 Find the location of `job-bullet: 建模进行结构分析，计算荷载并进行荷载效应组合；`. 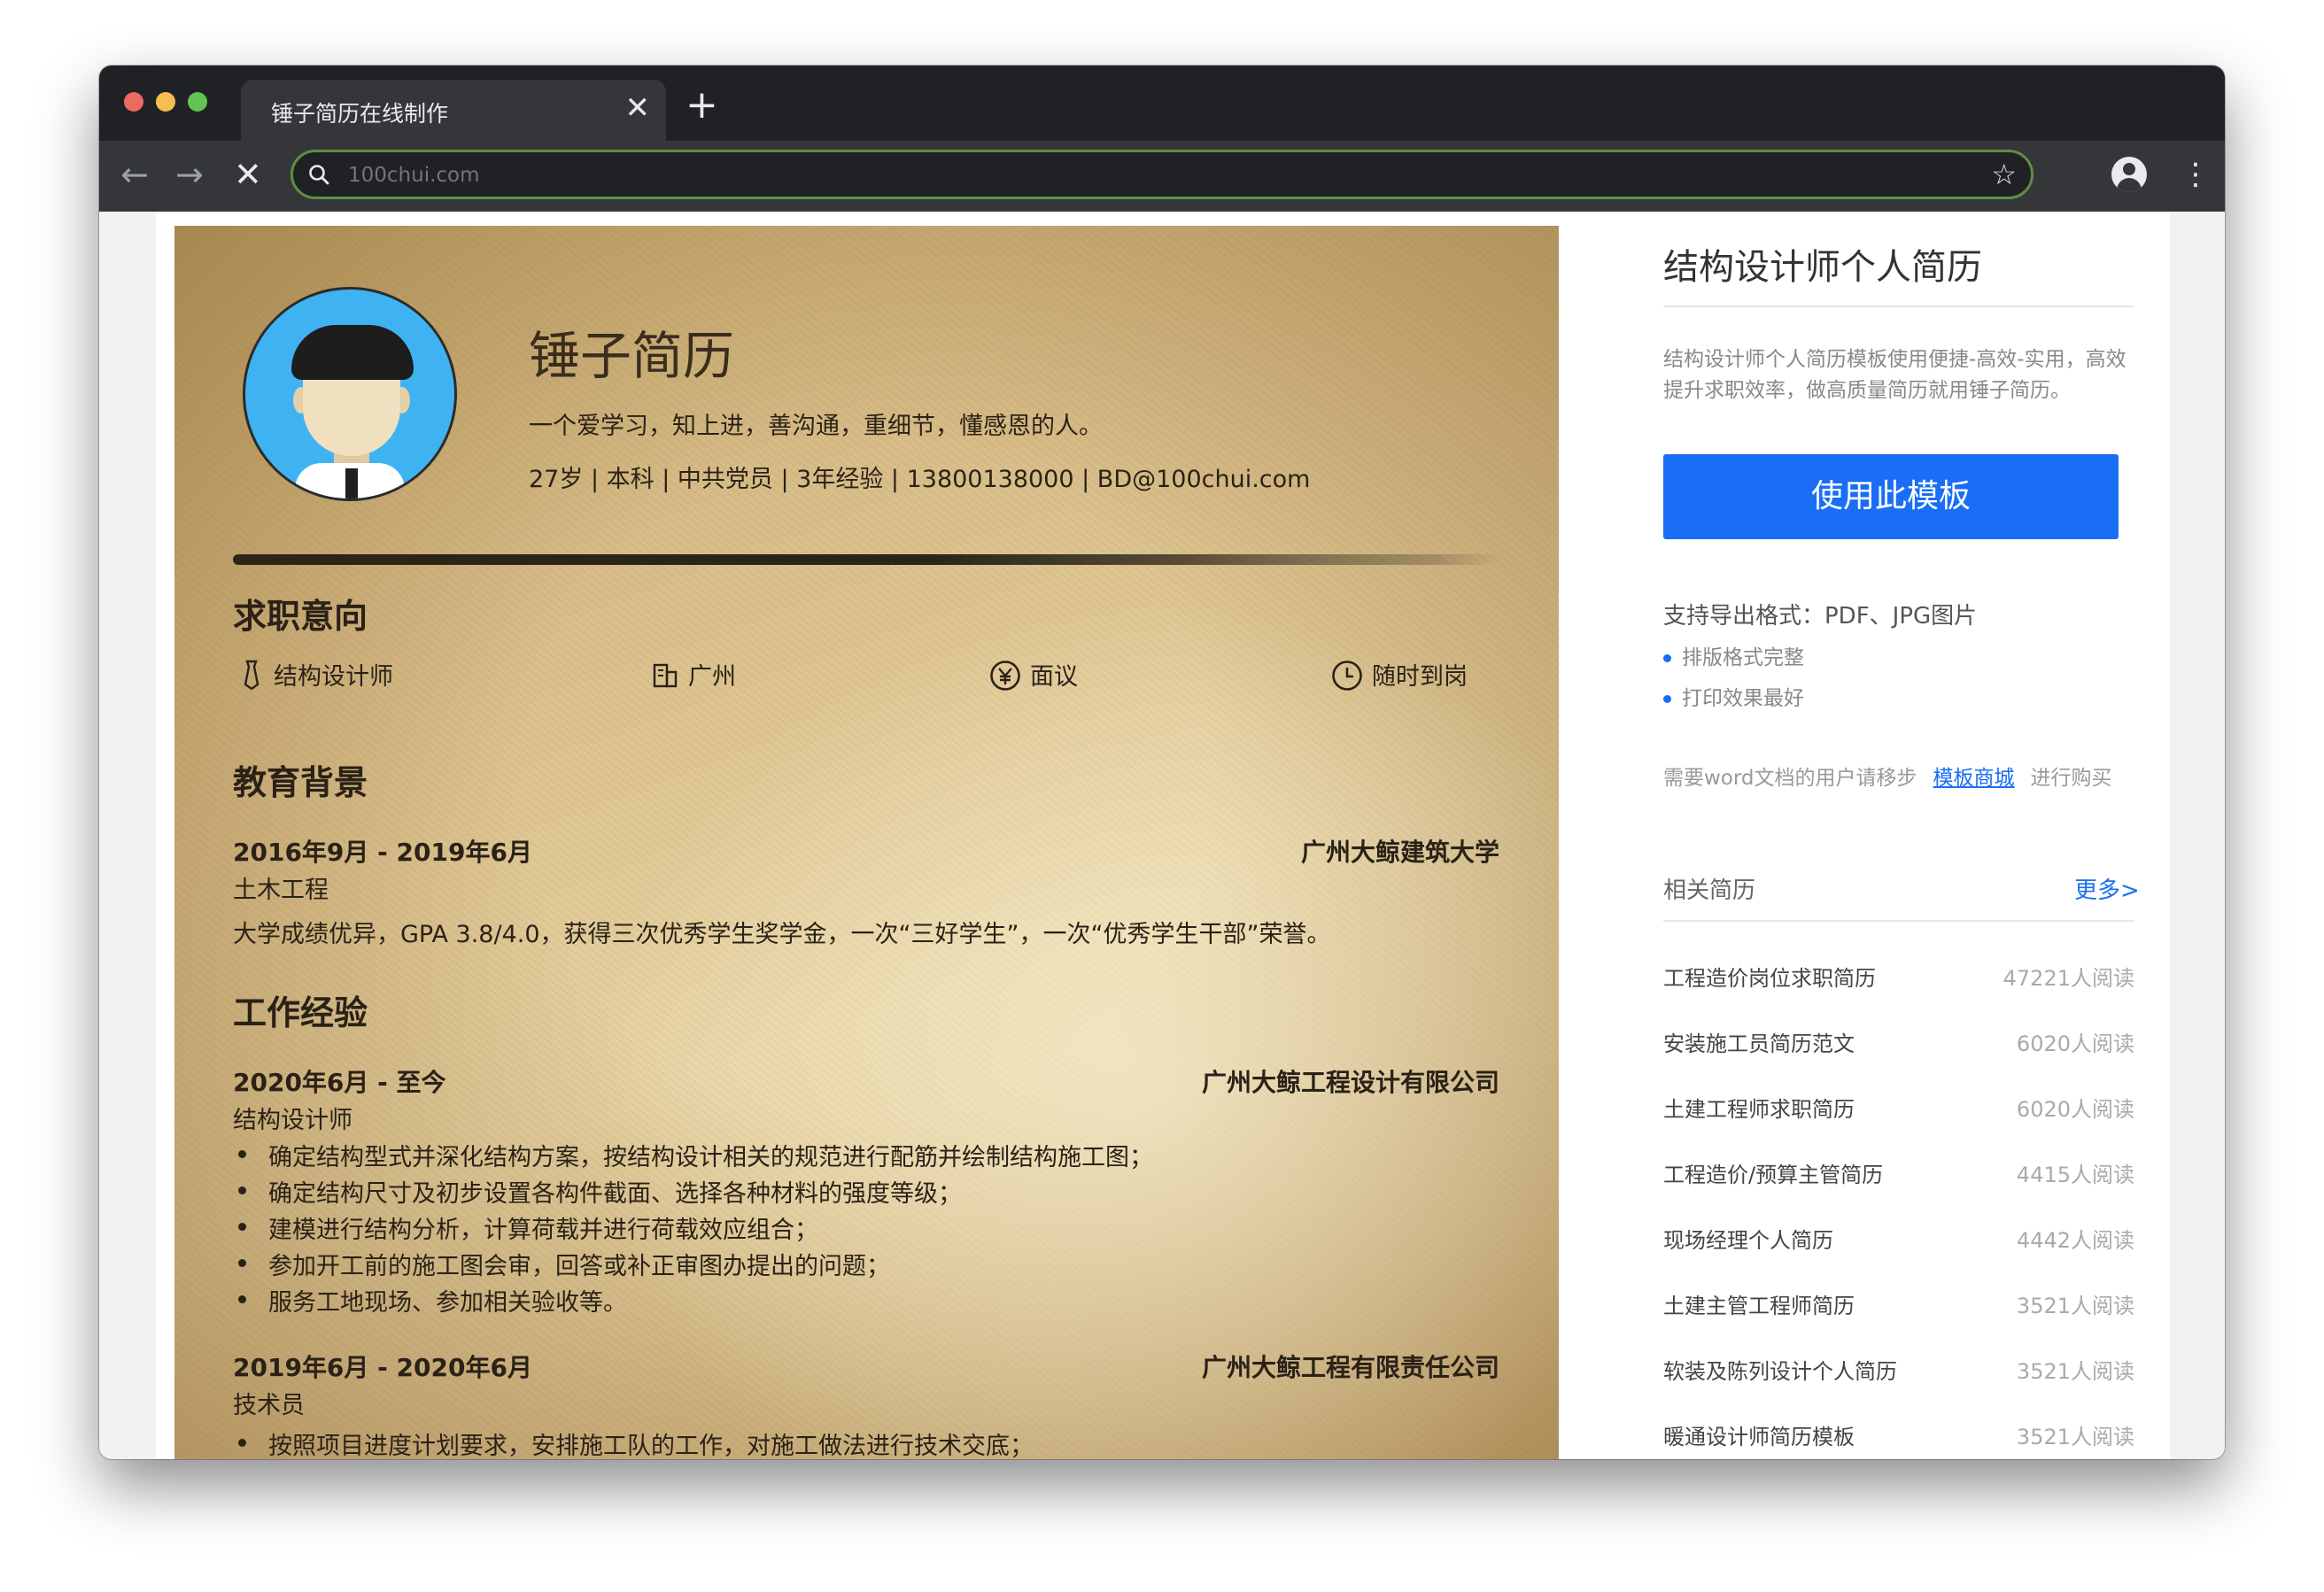

job-bullet: 建模进行结构分析，计算荷载并进行荷载效应组合； is located at coordinates (528, 1227).